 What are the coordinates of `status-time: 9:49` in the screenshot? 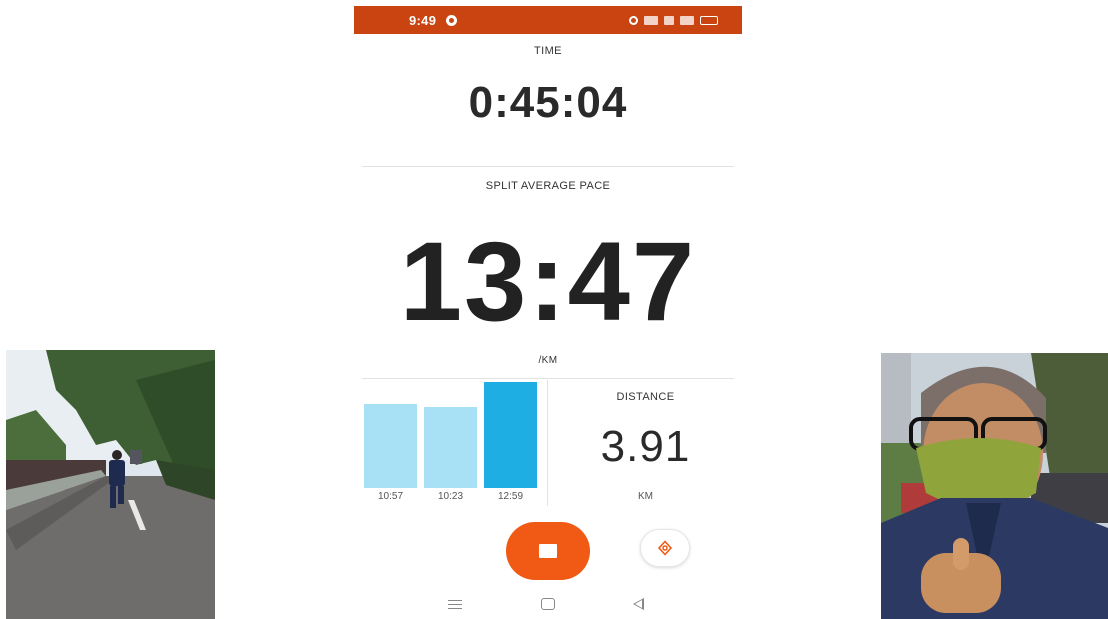 It's located at (423, 20).